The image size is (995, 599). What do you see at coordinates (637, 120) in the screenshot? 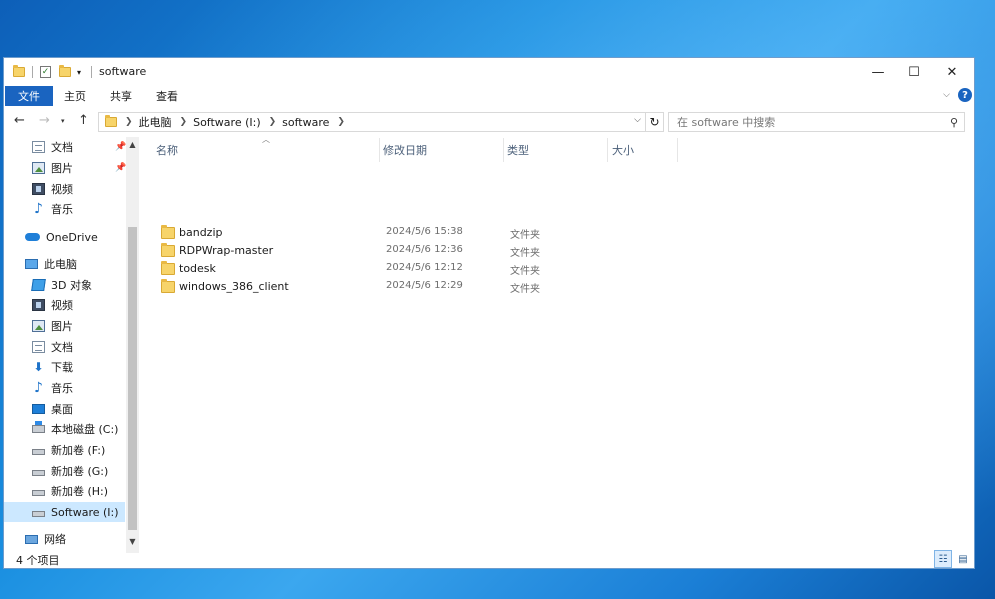
I see `address-dropdown-icon: ⌵` at bounding box center [637, 120].